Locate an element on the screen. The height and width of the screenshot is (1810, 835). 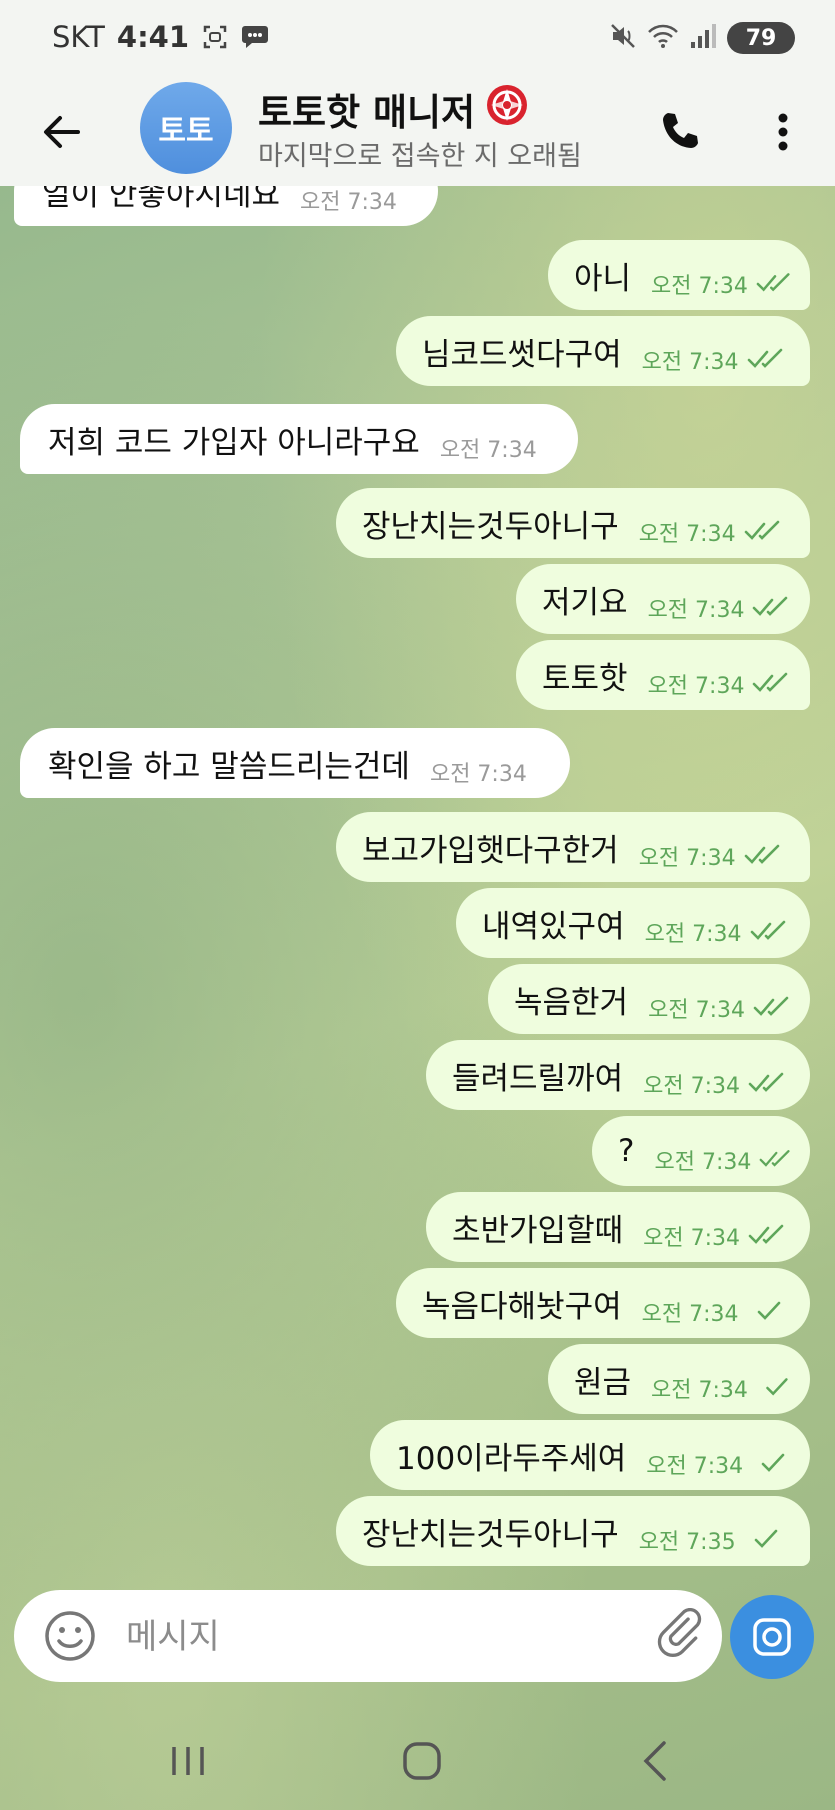
mute-icon is located at coordinates (623, 38).